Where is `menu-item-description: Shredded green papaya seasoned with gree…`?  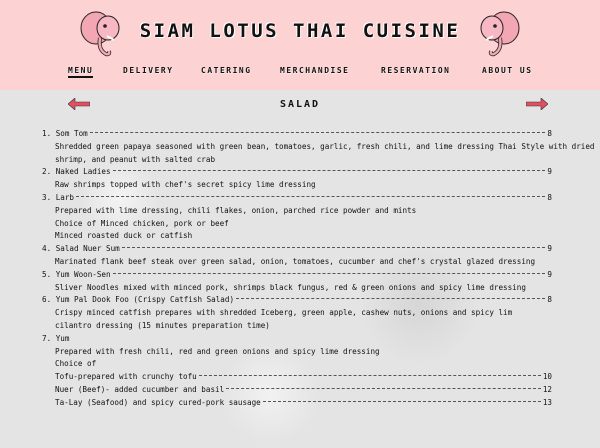
menu-item-description: Shredded green papaya seasoned with gree… is located at coordinates (325, 146).